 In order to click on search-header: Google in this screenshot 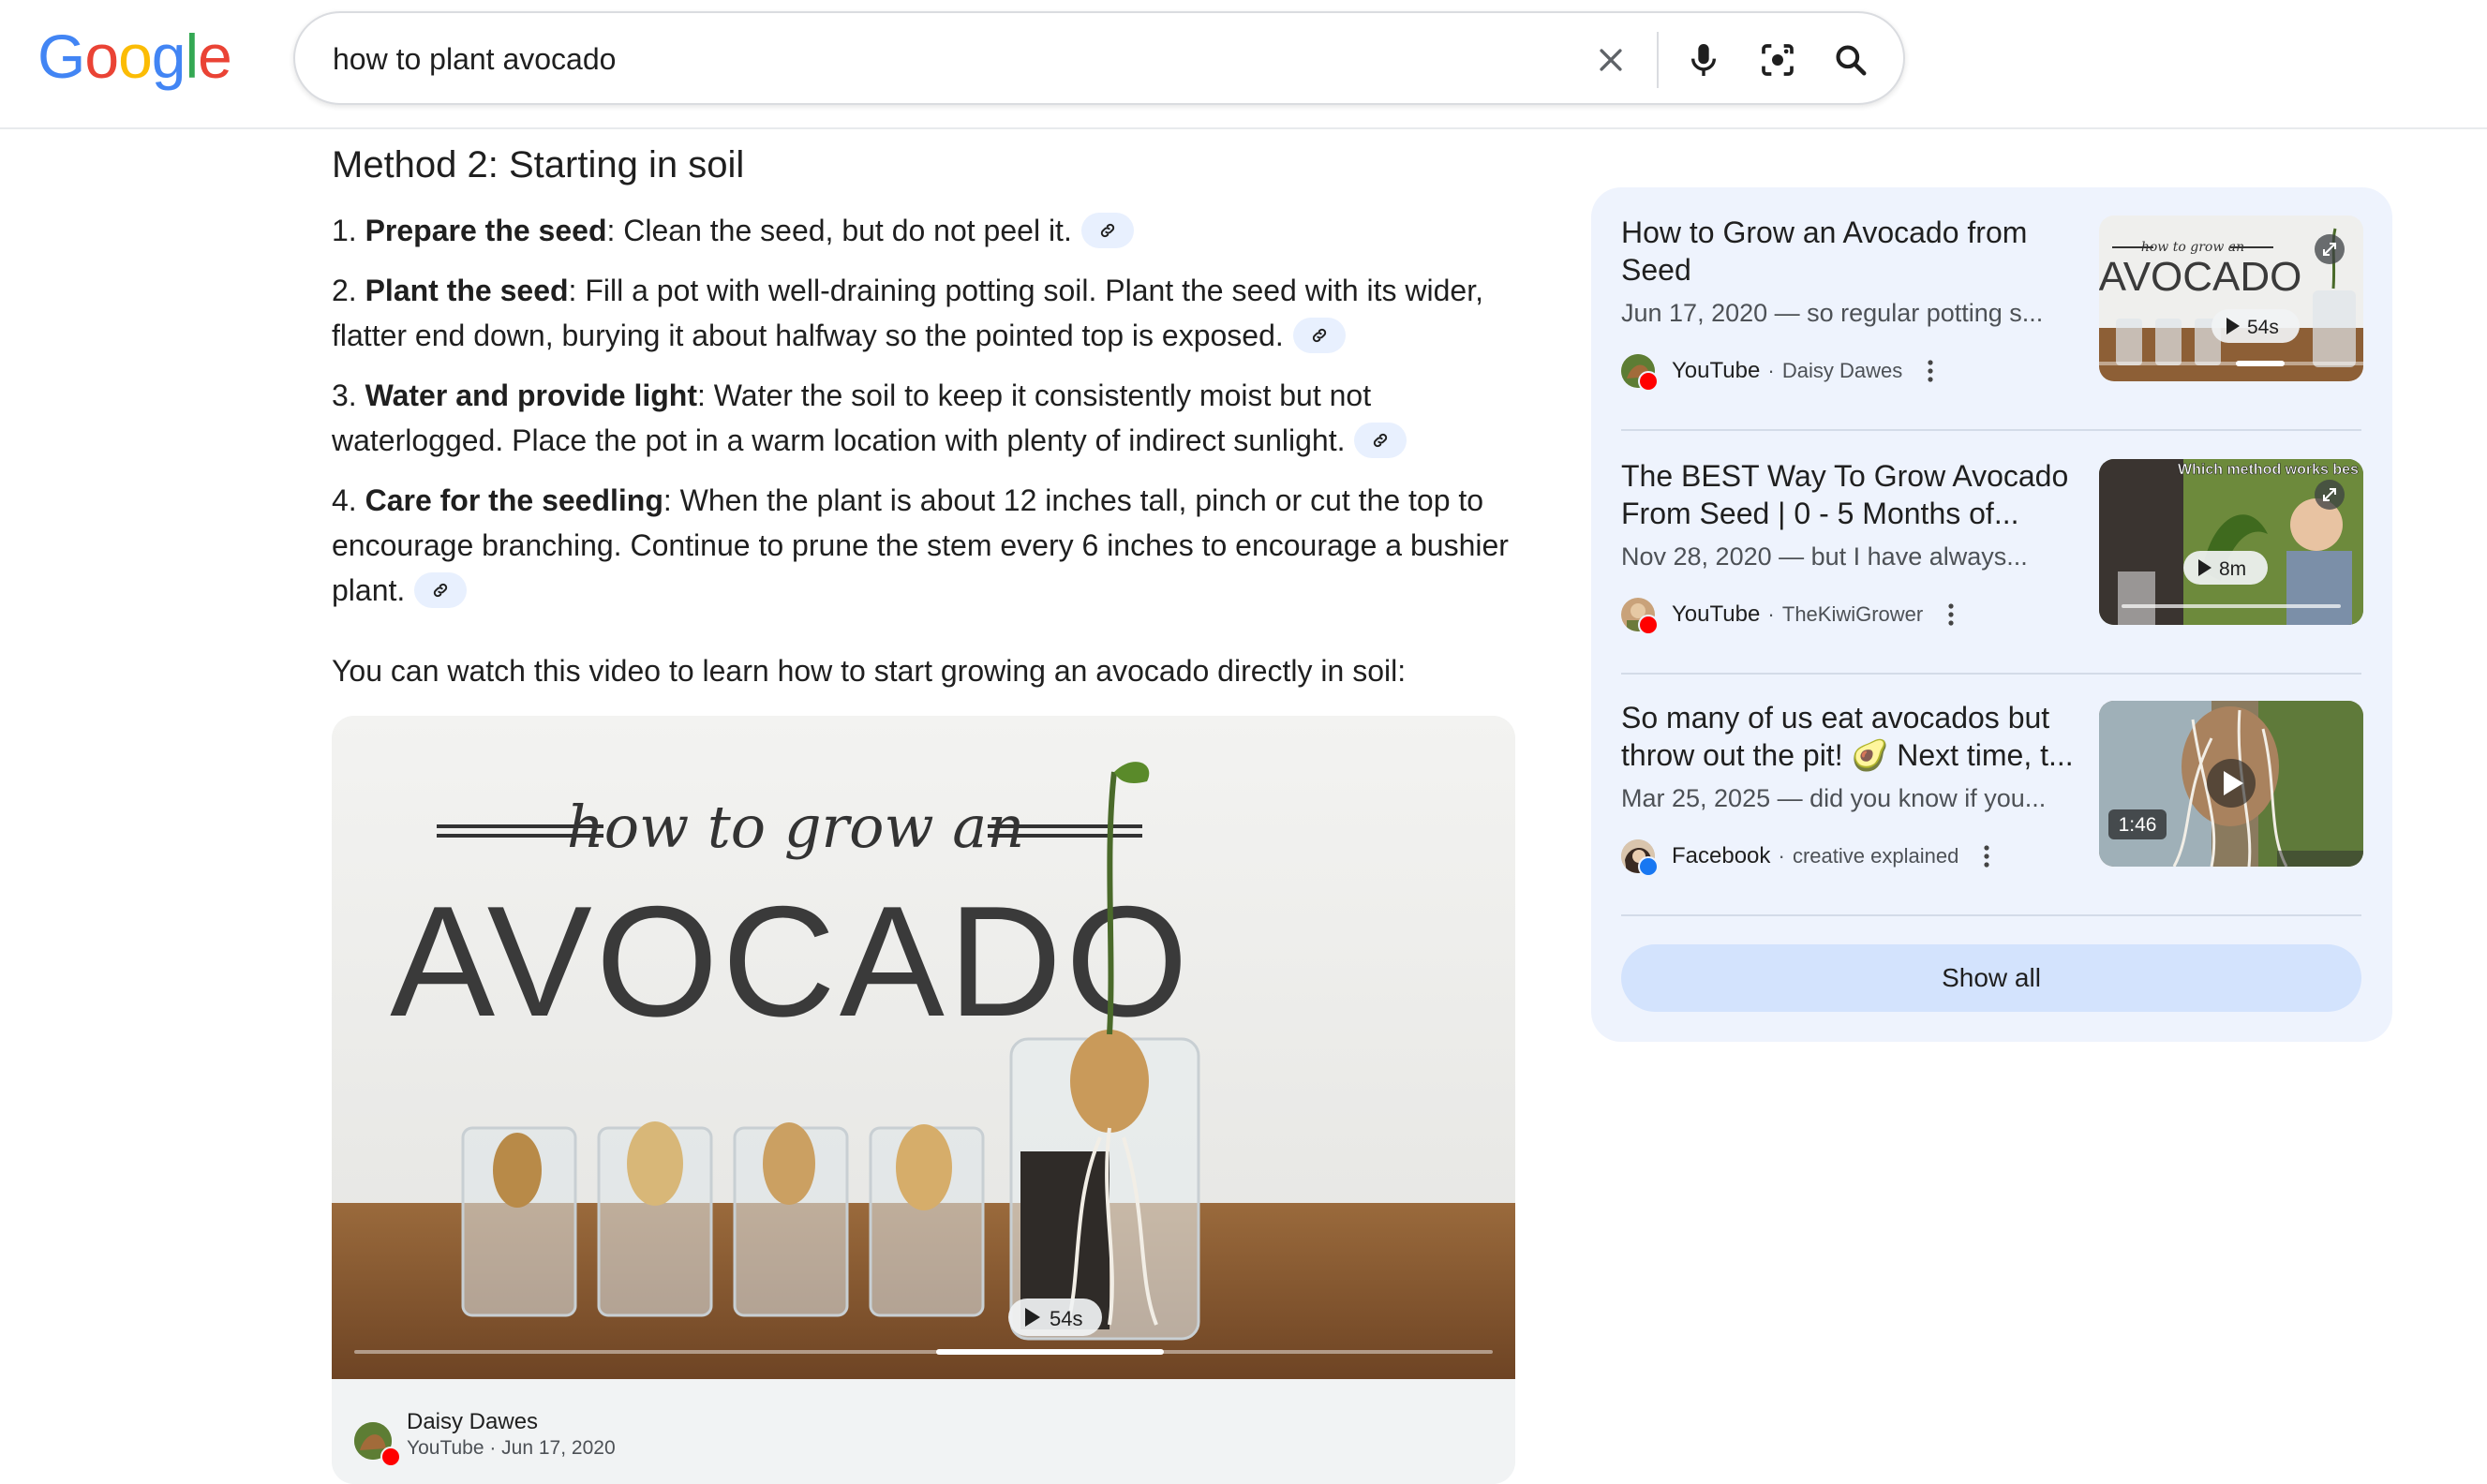, I will do `click(1243, 64)`.